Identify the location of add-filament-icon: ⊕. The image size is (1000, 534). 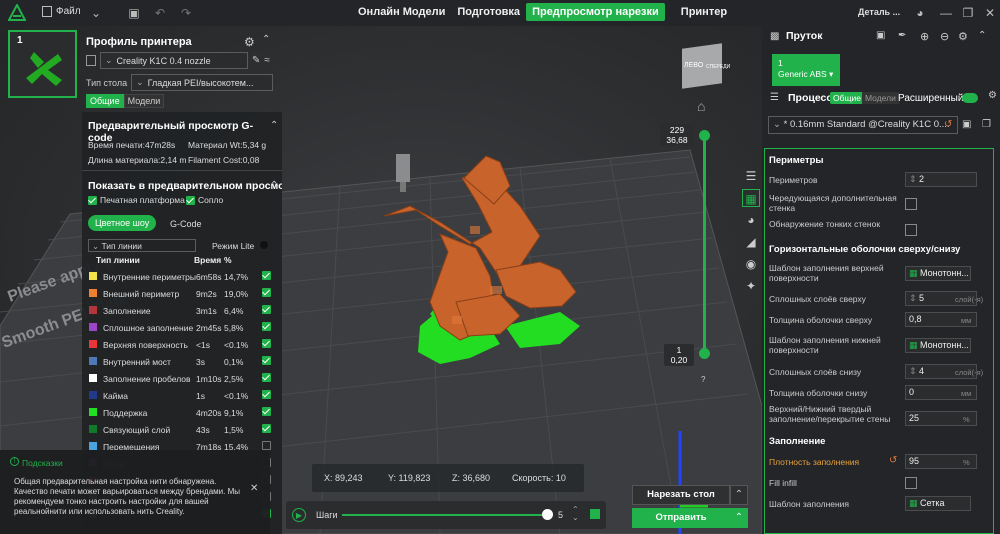
(924, 36).